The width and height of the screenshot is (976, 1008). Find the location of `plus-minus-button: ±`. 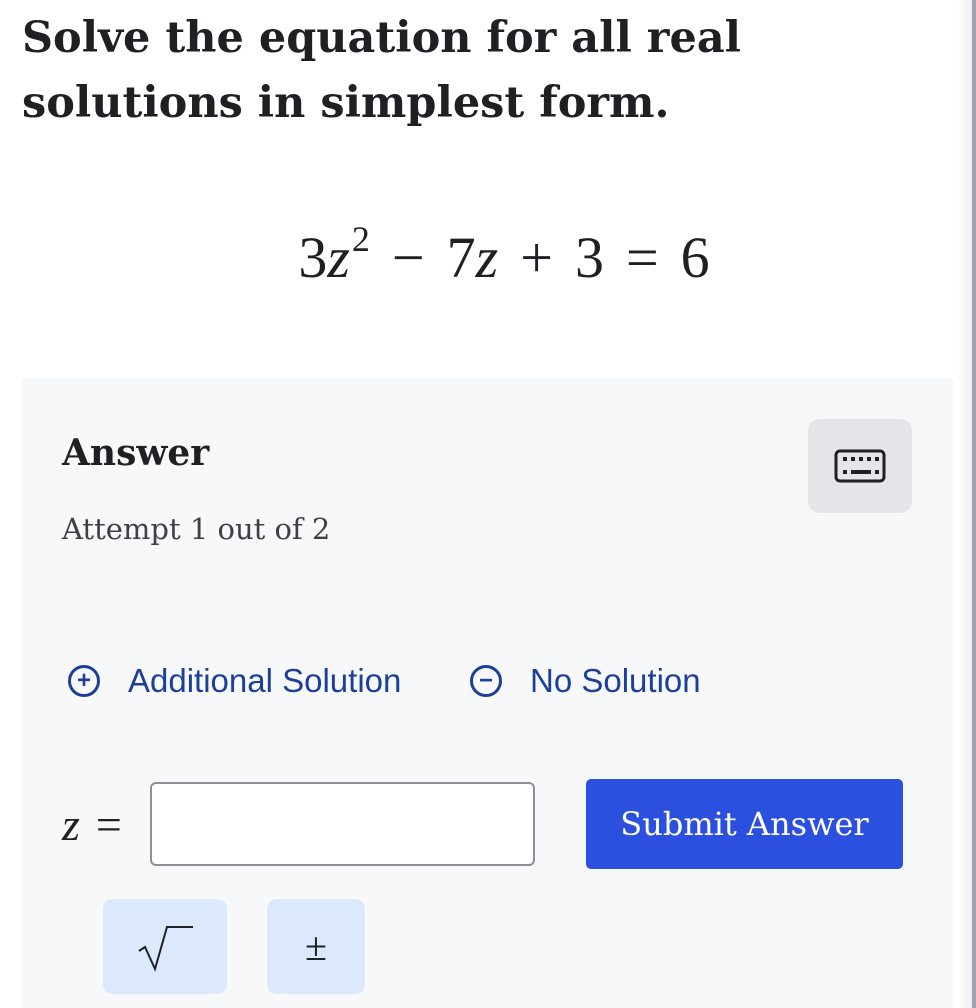

plus-minus-button: ± is located at coordinates (316, 946).